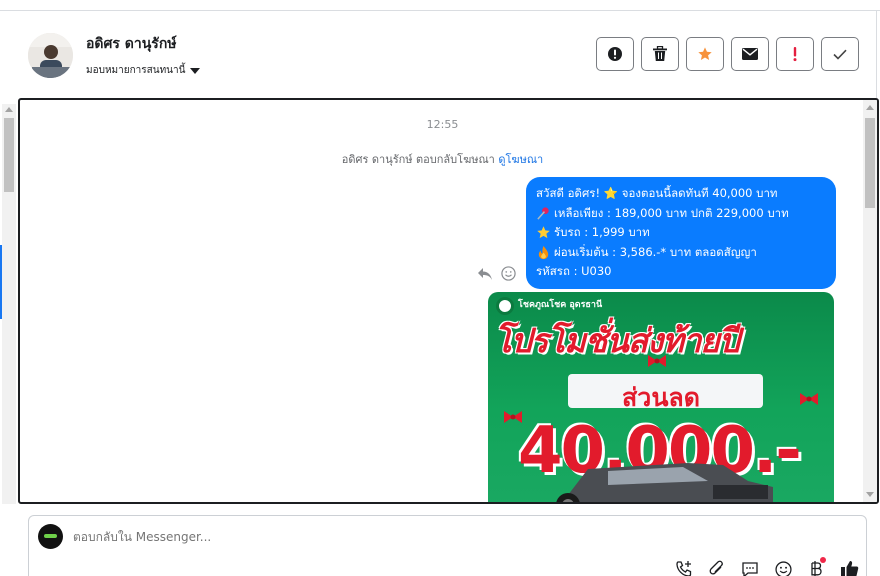 The image size is (880, 576). Describe the element at coordinates (766, 566) in the screenshot. I see `composer-toolbar` at that location.